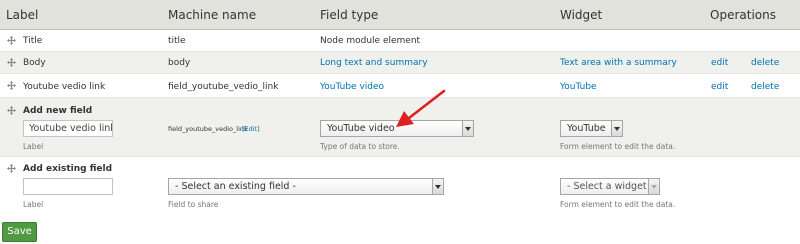 The image size is (800, 244). I want to click on machine-name-edit-link: [Edit], so click(251, 129).